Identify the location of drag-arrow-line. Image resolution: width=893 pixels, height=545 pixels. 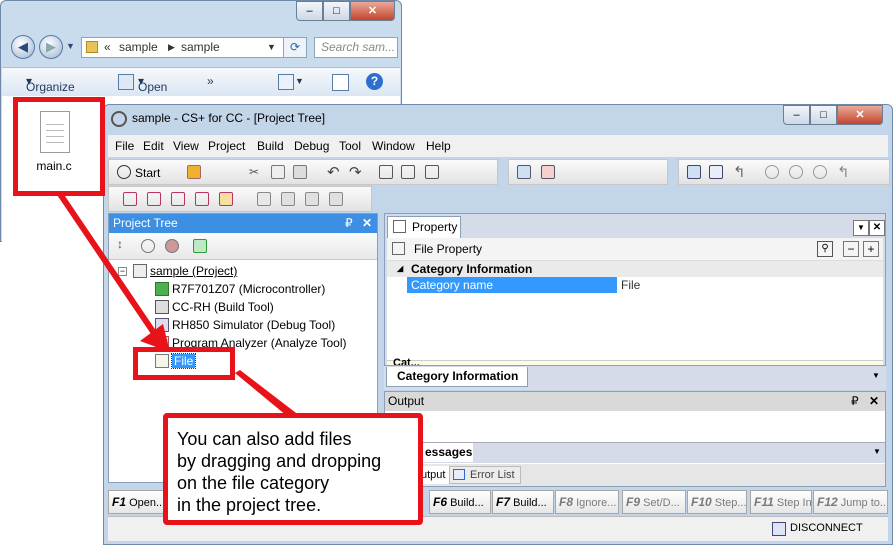
(108, 265).